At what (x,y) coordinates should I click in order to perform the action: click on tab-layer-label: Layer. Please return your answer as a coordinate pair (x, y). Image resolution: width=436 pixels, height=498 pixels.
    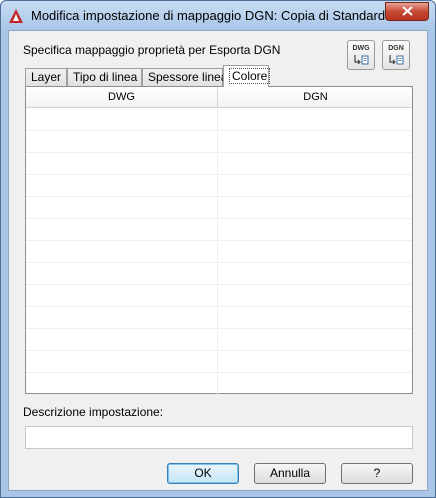
    Looking at the image, I should click on (46, 77).